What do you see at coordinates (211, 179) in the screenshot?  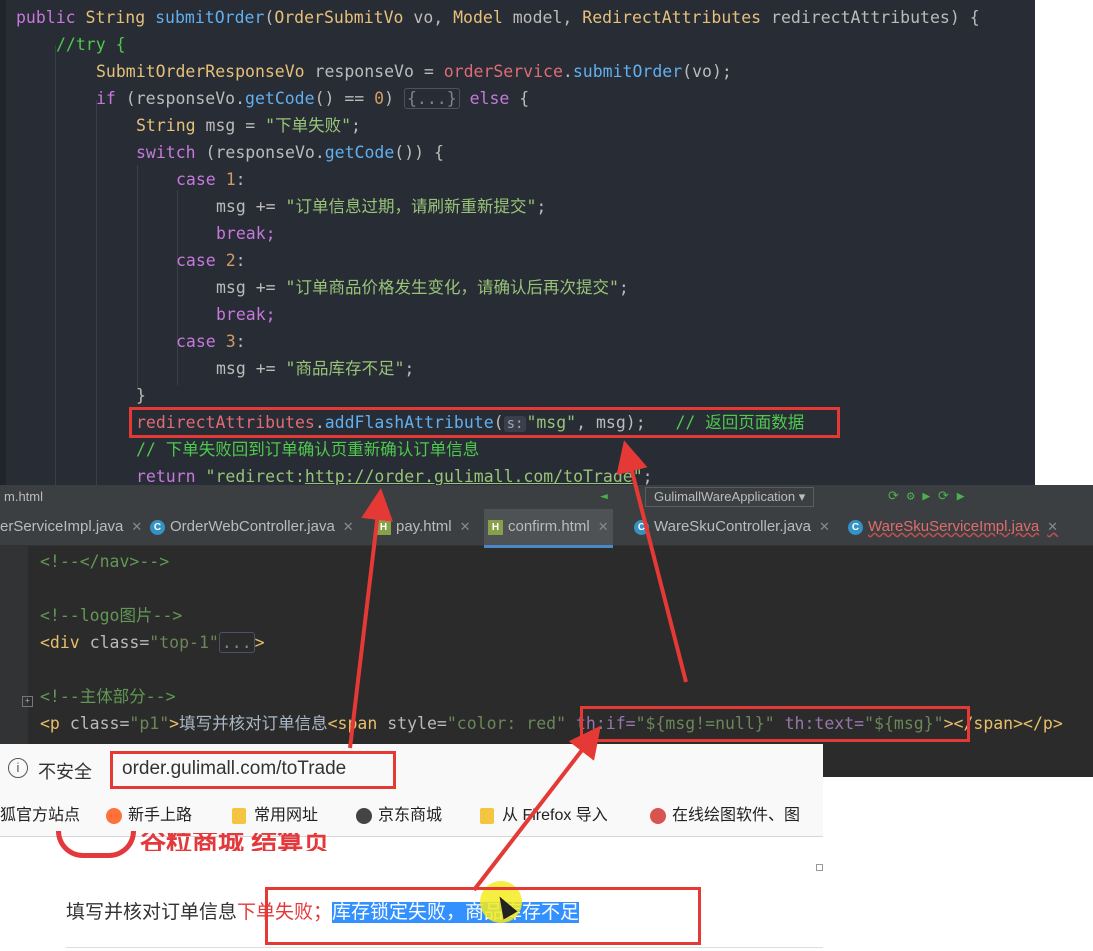 I see `code-line-7: case 1:` at bounding box center [211, 179].